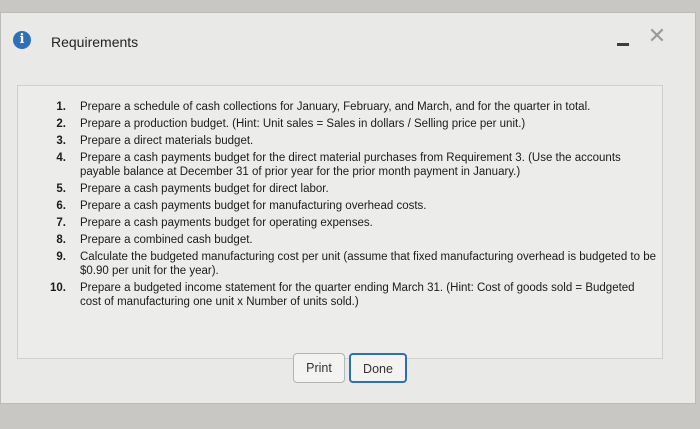 The image size is (700, 429). Describe the element at coordinates (61, 158) in the screenshot. I see `requirement-number: 4.` at that location.